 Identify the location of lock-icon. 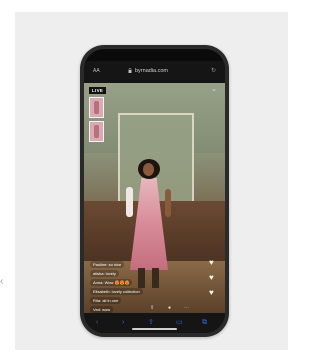
(130, 70).